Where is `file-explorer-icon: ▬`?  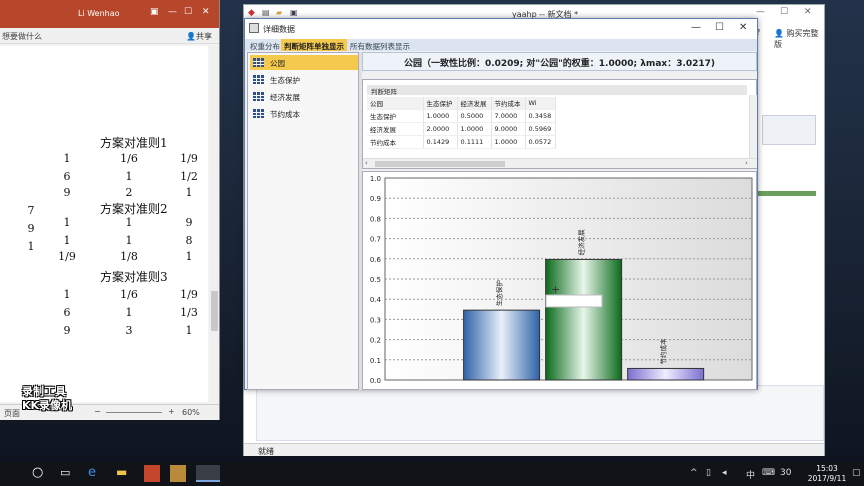 file-explorer-icon: ▬ is located at coordinates (121, 472).